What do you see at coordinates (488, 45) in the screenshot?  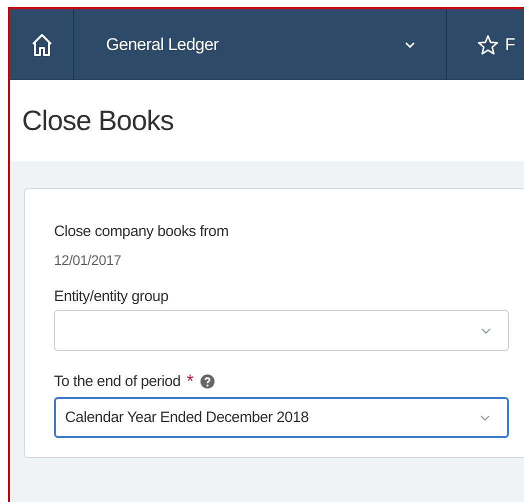 I see `star-icon` at bounding box center [488, 45].